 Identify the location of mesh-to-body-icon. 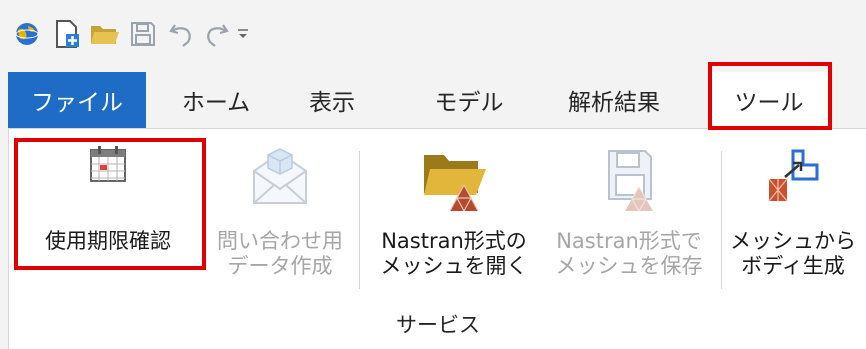
(793, 178).